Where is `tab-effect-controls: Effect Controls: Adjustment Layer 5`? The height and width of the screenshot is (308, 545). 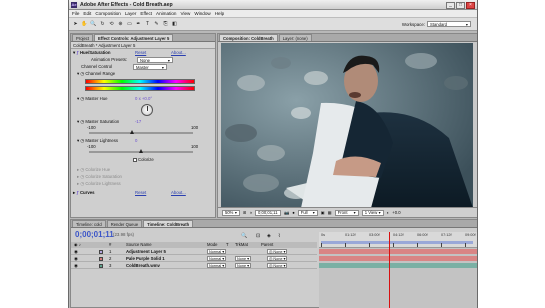 tab-effect-controls: Effect Controls: Adjustment Layer 5 is located at coordinates (134, 37).